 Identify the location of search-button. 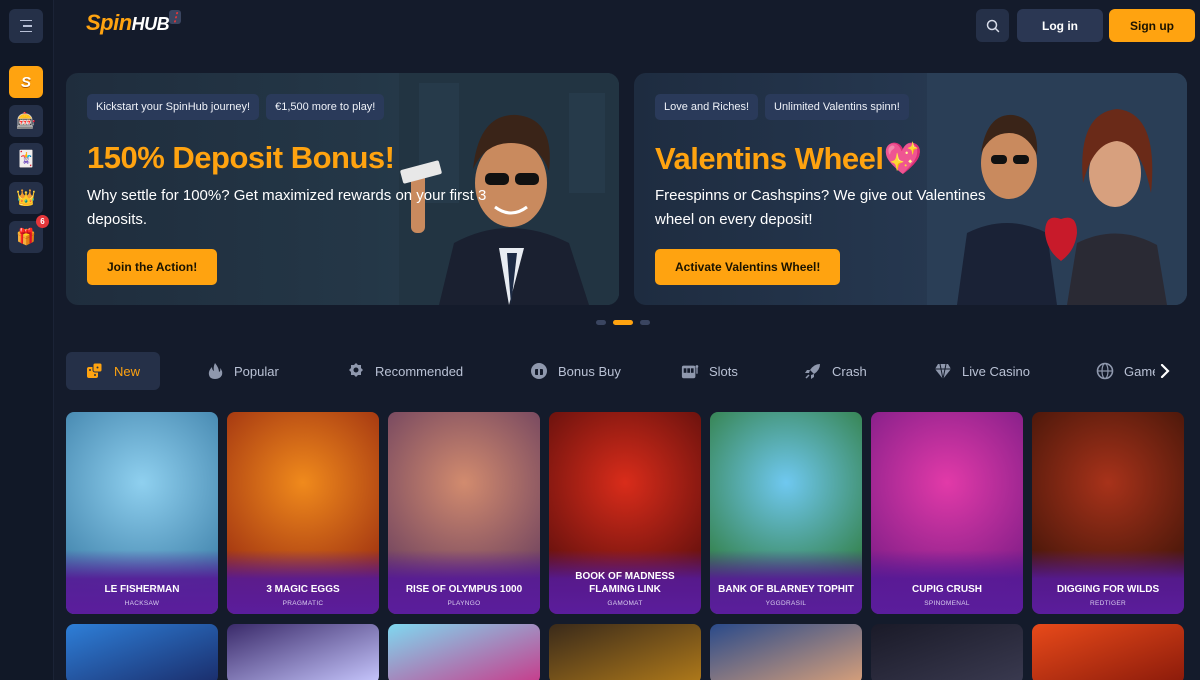
(992, 25).